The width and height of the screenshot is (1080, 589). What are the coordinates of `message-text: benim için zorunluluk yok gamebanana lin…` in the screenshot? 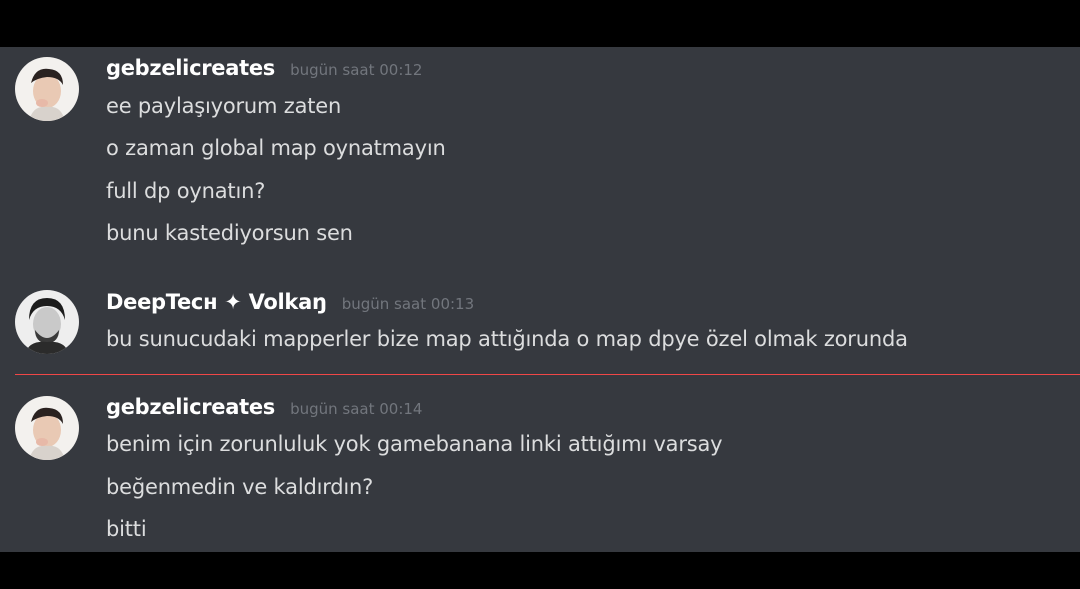 It's located at (414, 444).